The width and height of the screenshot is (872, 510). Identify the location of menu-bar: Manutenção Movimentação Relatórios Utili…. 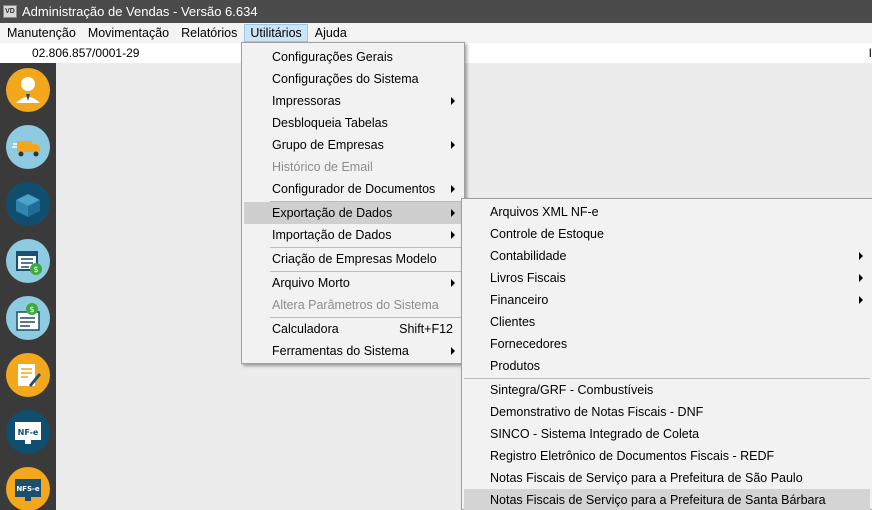
(436, 33).